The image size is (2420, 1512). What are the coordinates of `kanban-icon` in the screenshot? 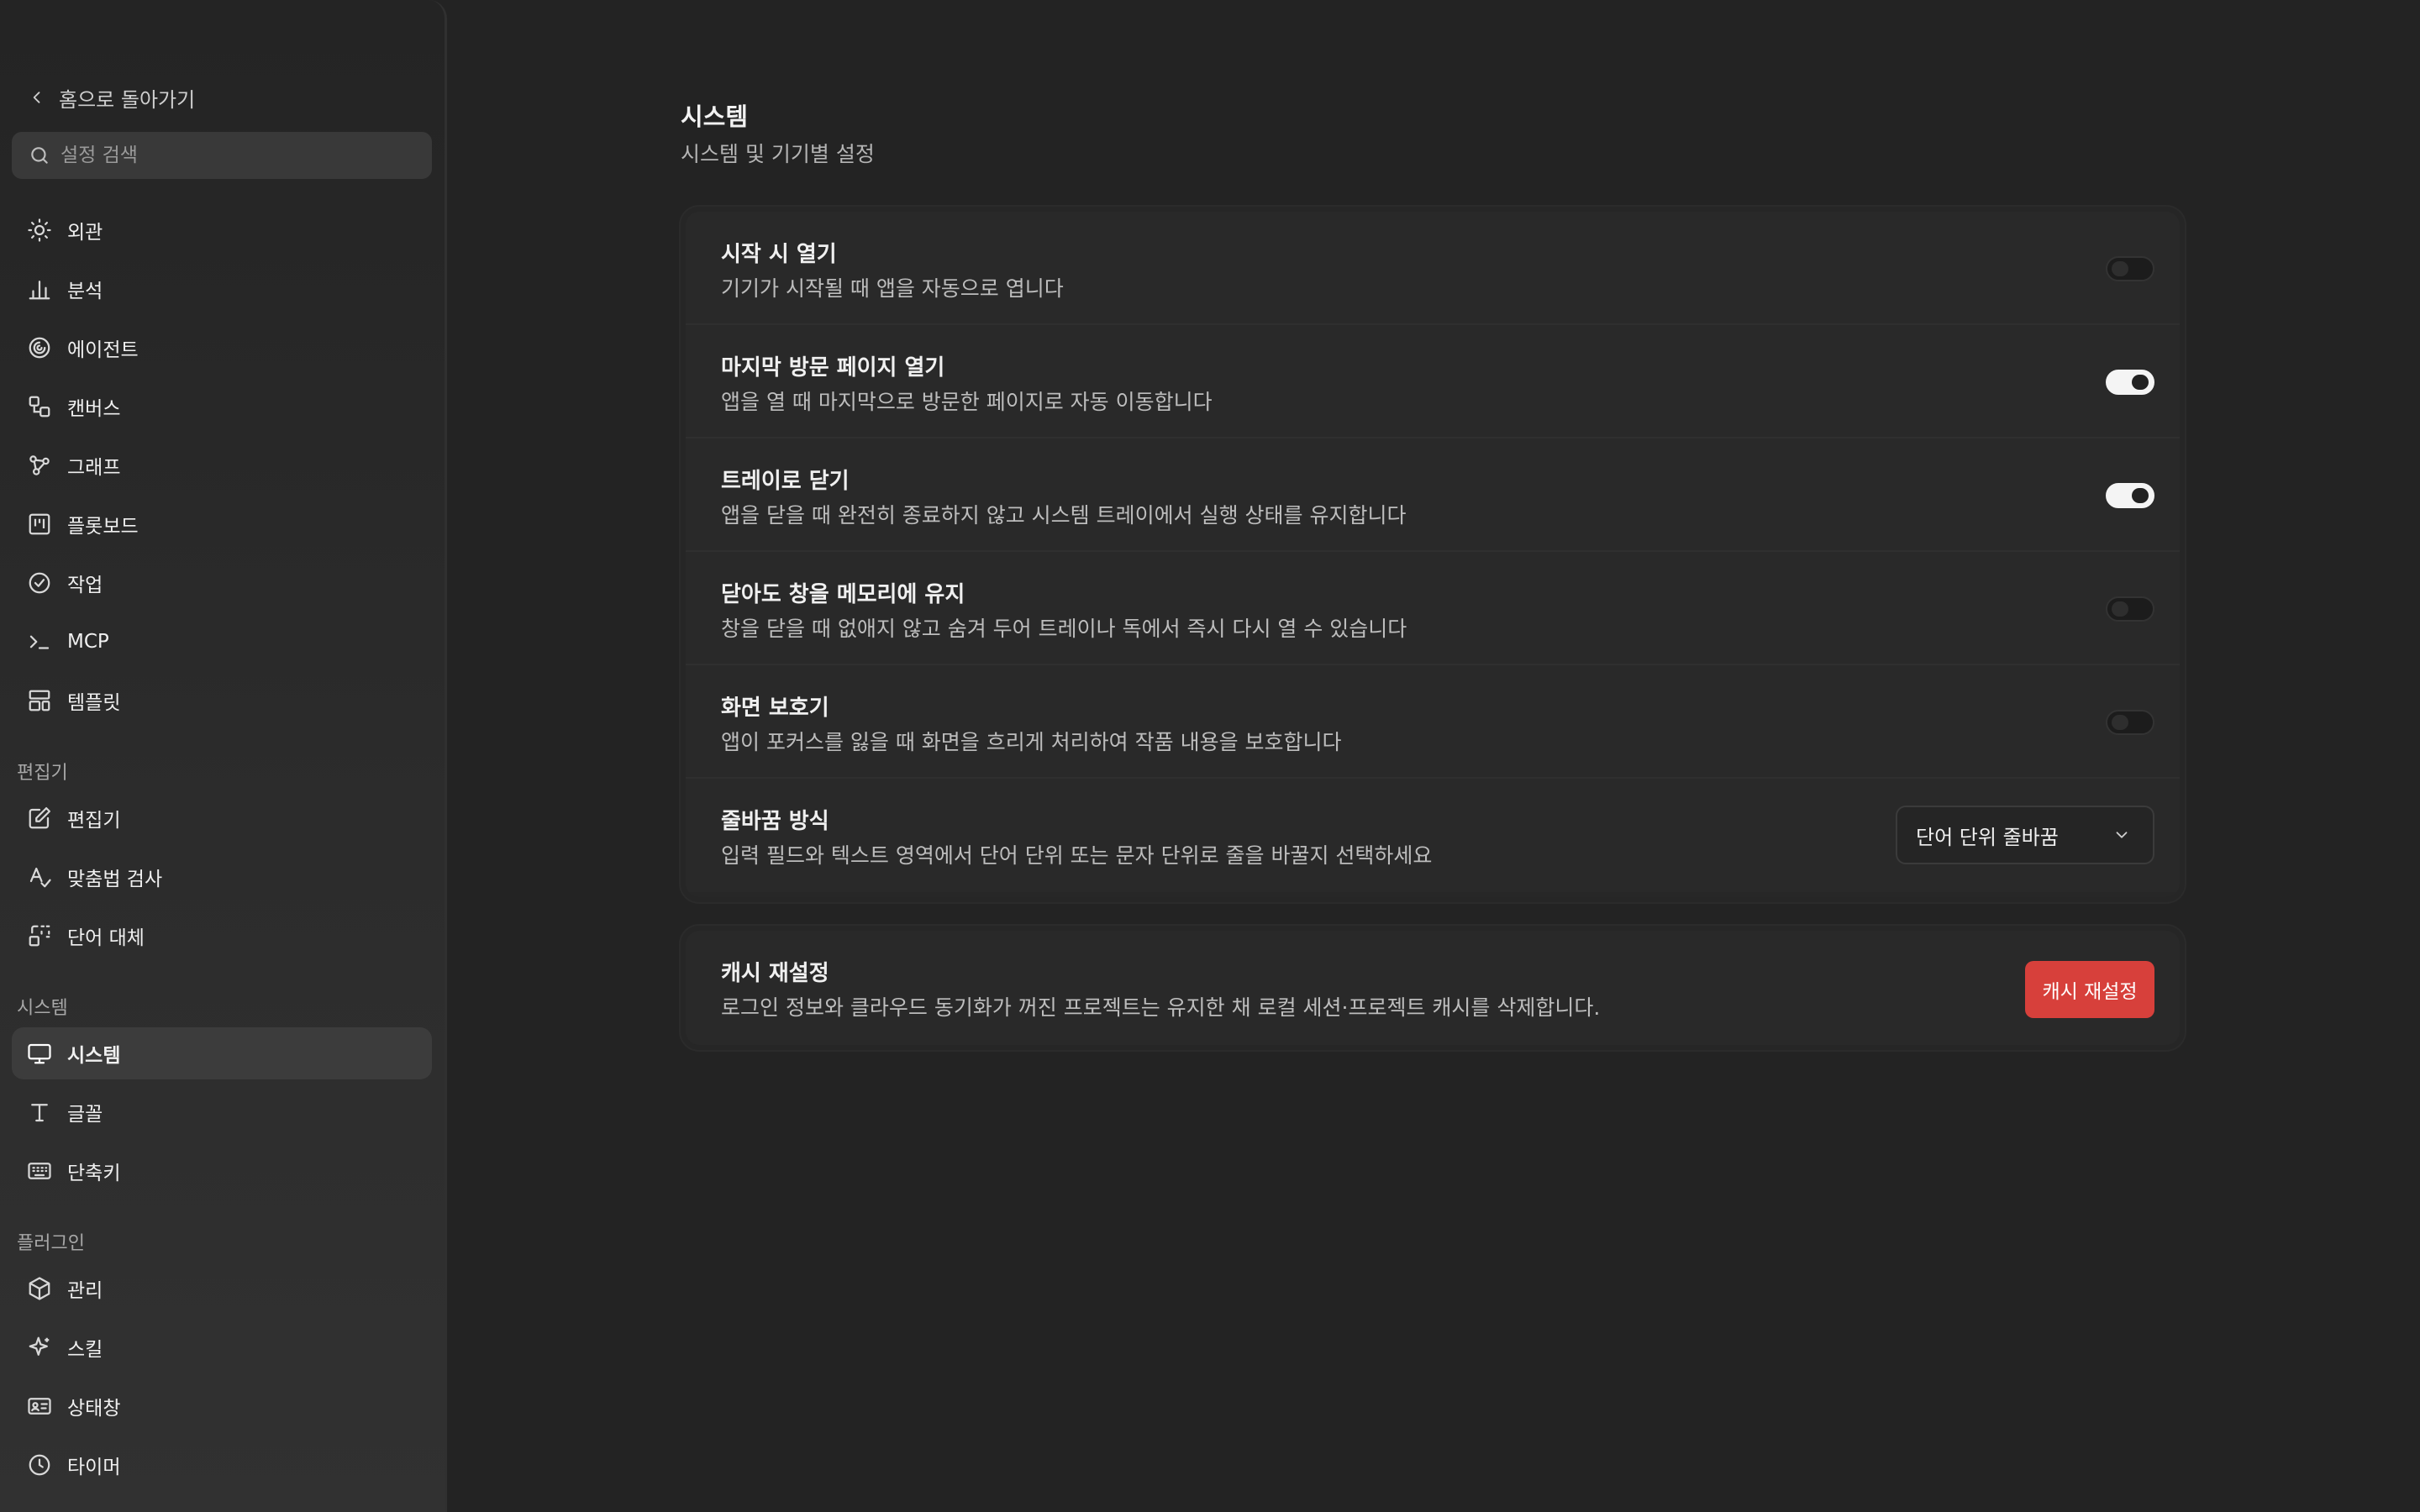 It's located at (39, 524).